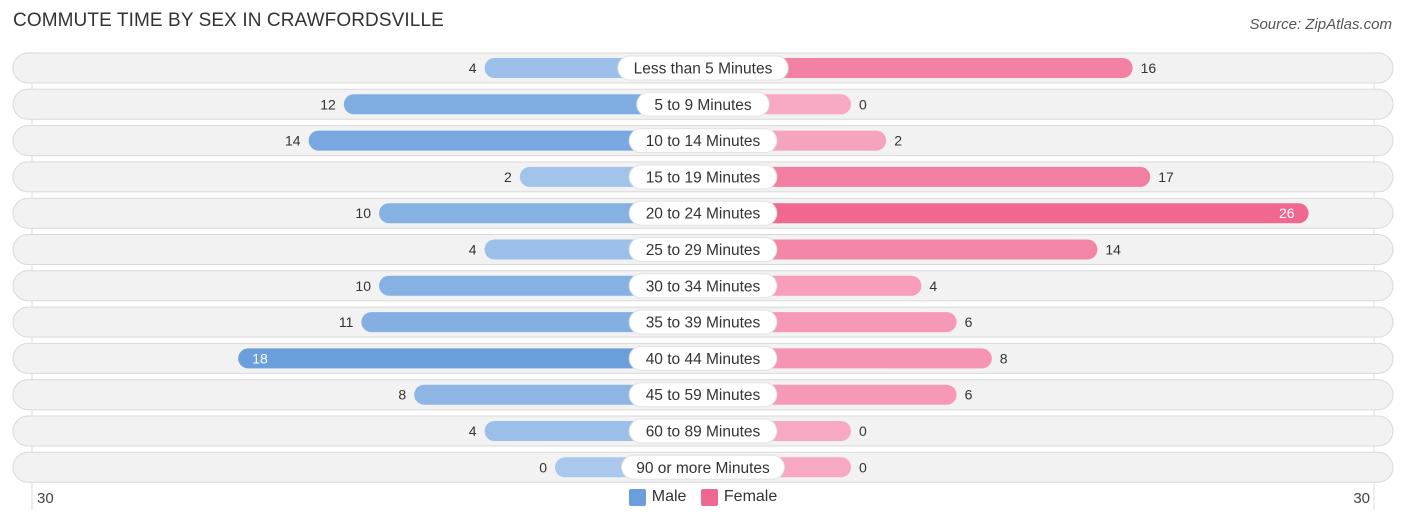 The height and width of the screenshot is (523, 1406). I want to click on category-label: 15 to 19 Minutes, so click(703, 177).